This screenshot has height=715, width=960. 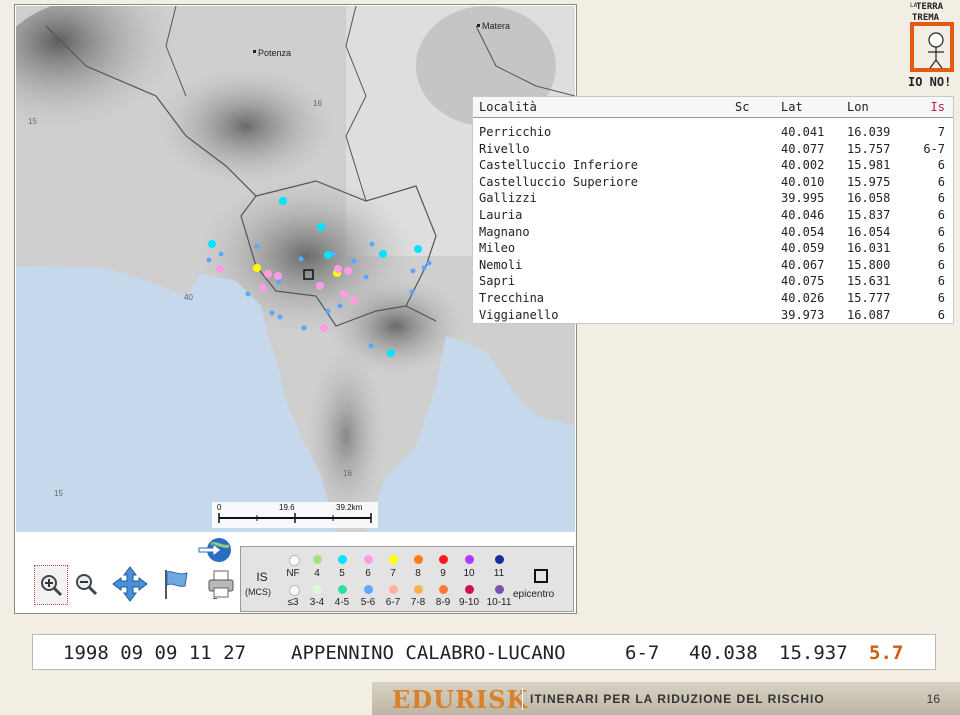 What do you see at coordinates (258, 592) in the screenshot?
I see `legend-scale: (MCS)` at bounding box center [258, 592].